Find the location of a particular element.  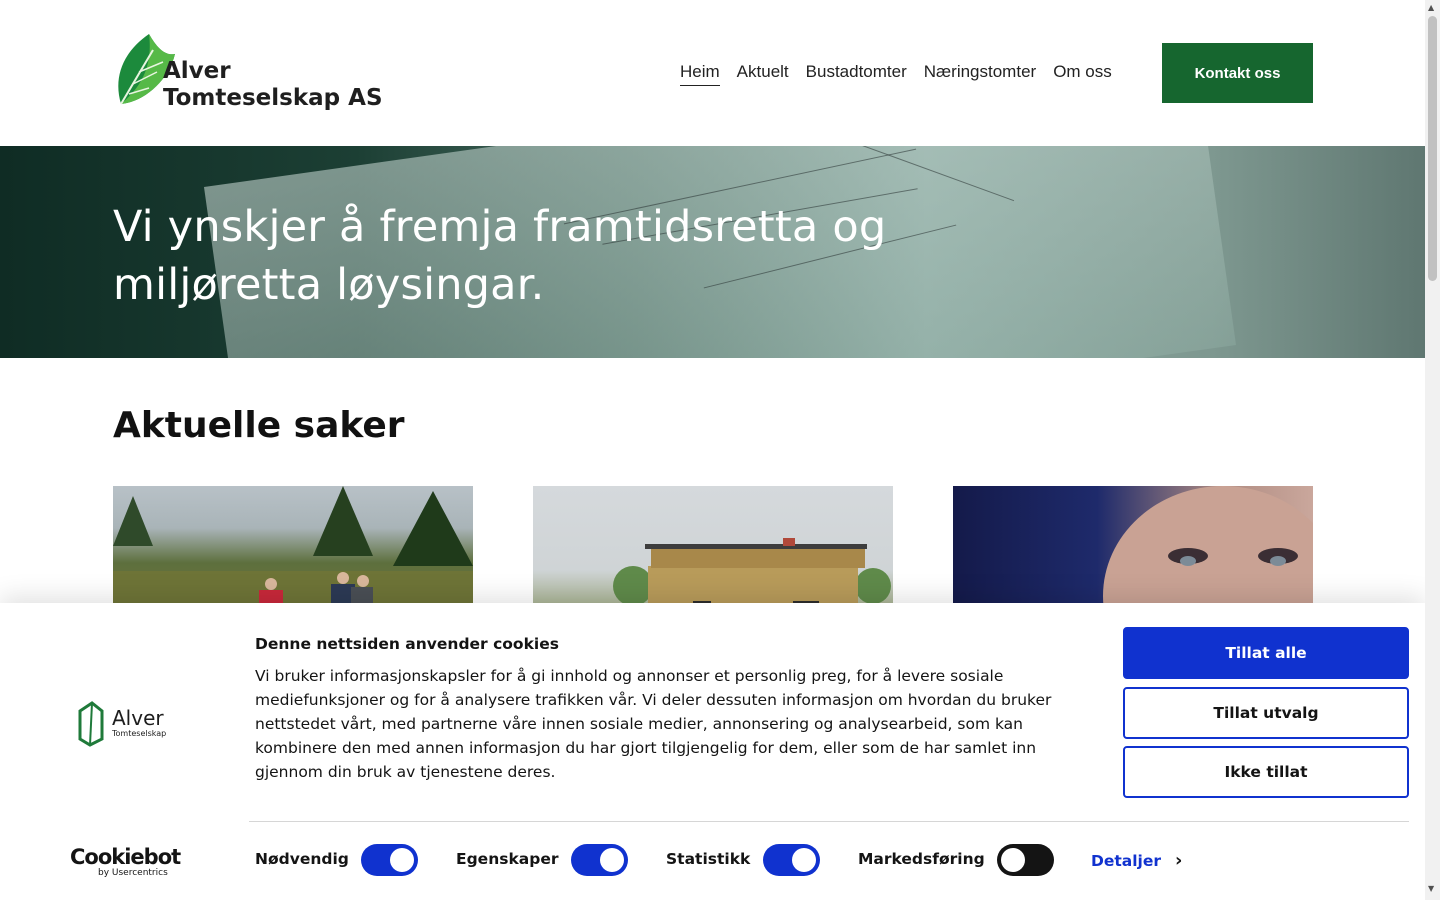

site-logo: Alver Tomteselskap AS is located at coordinates (253, 73).